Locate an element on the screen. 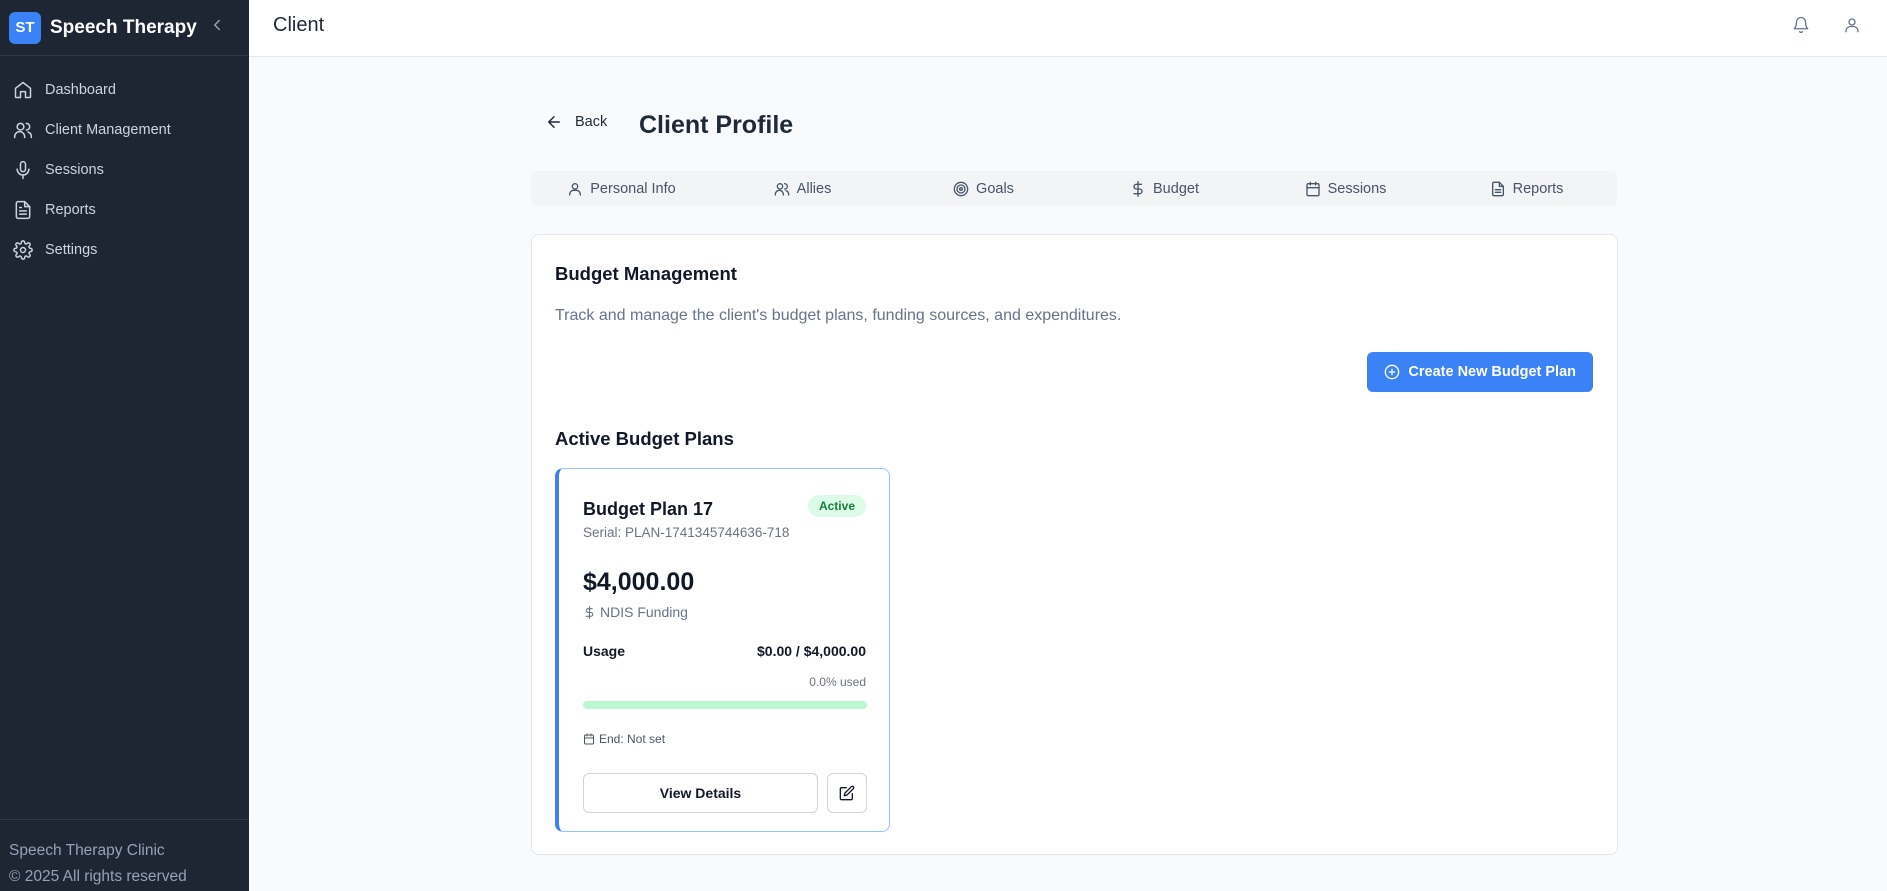 The height and width of the screenshot is (891, 1887). sidebar-header: ST Speech Therapy is located at coordinates (124, 28).